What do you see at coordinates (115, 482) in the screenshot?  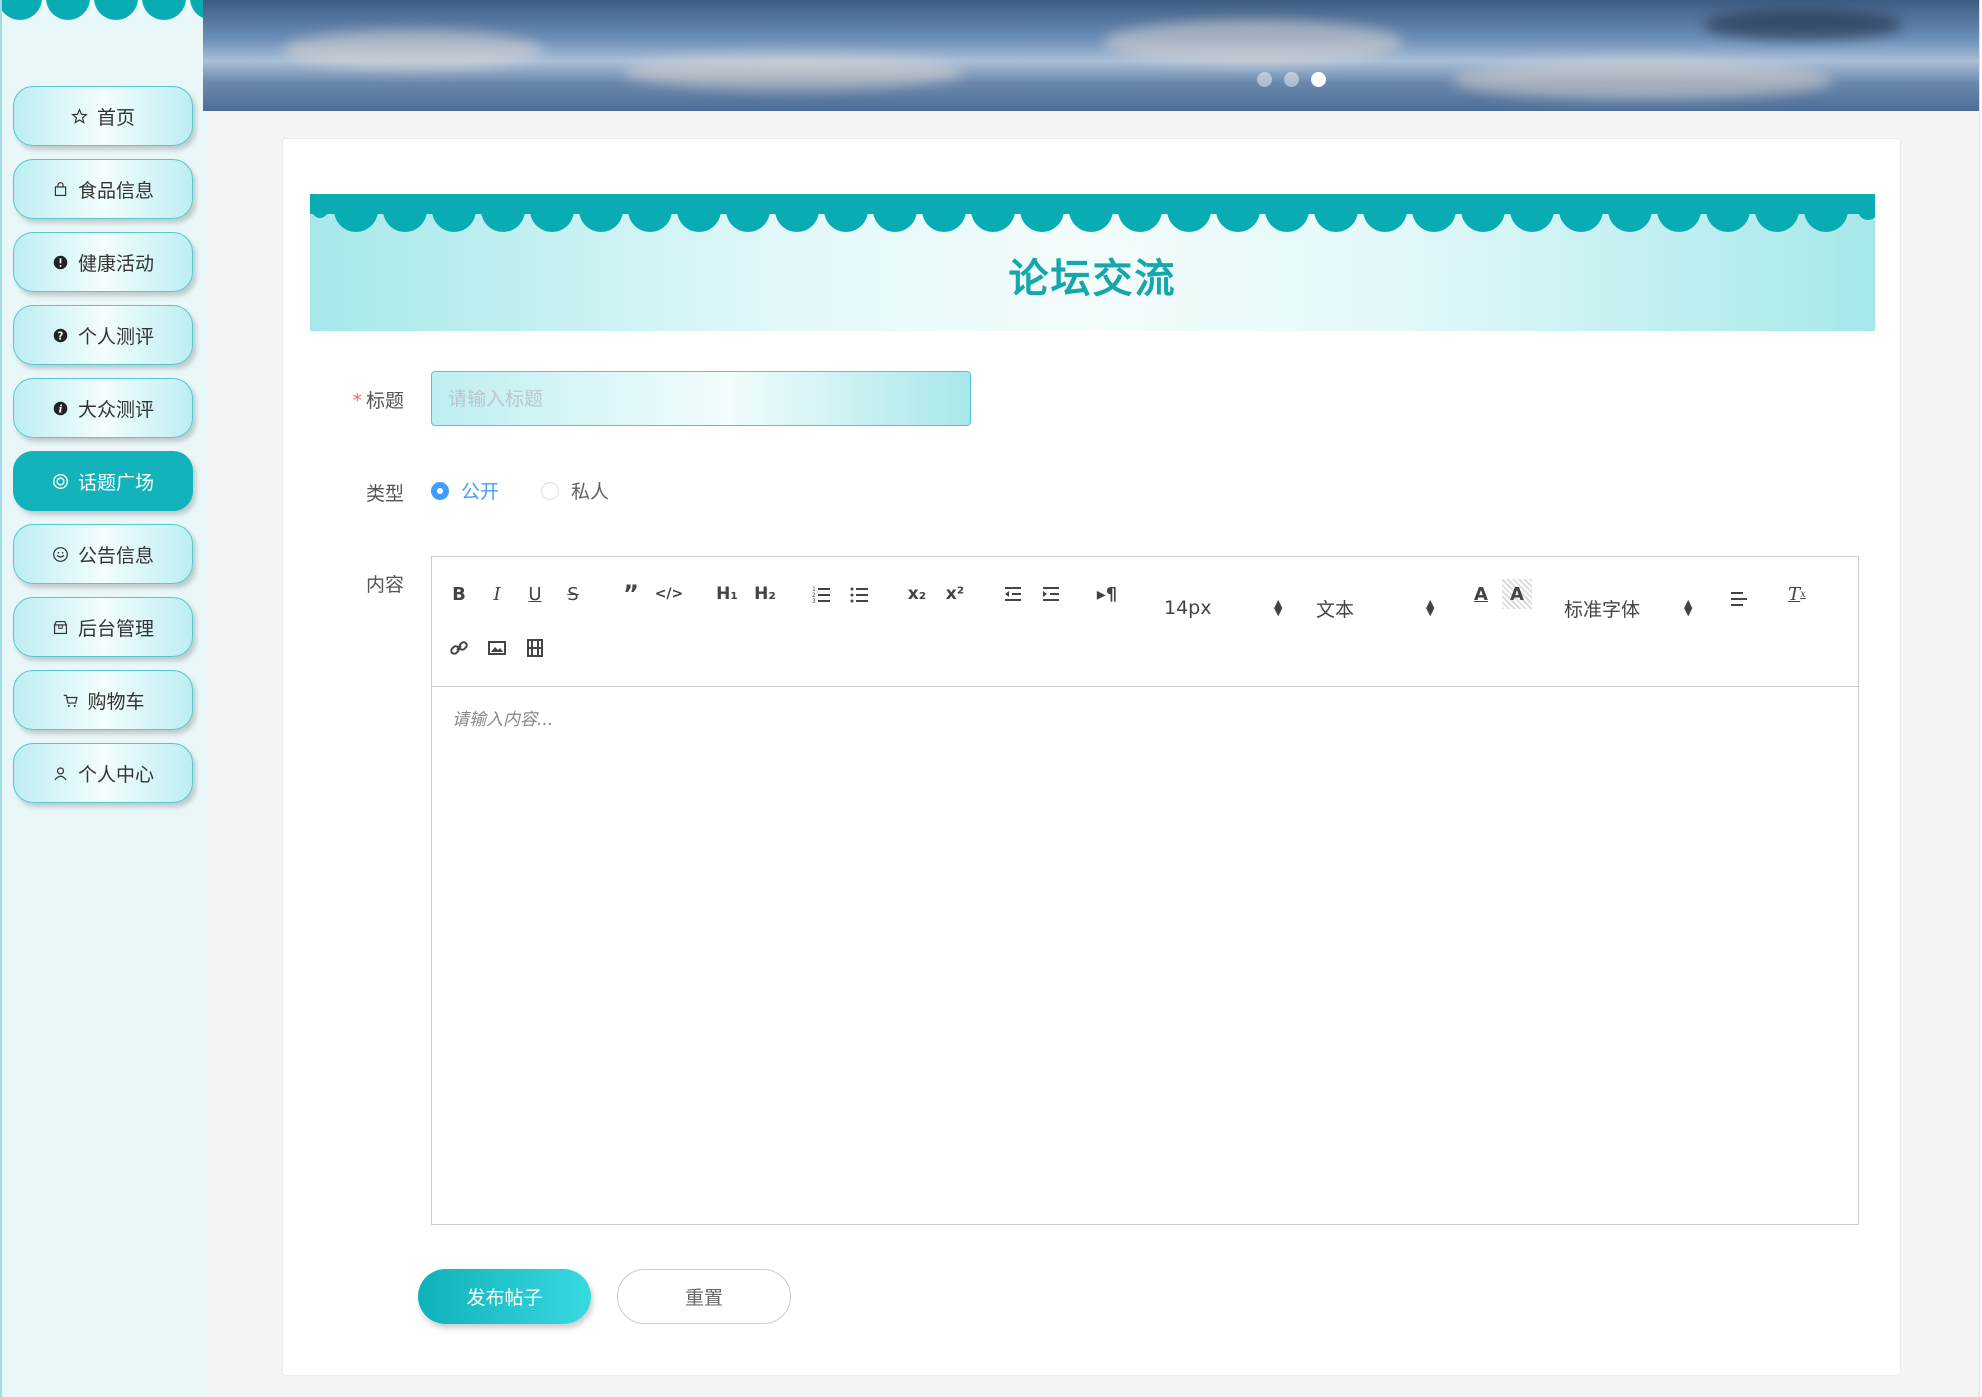 I see `sidebar-item-label: 话题广场` at bounding box center [115, 482].